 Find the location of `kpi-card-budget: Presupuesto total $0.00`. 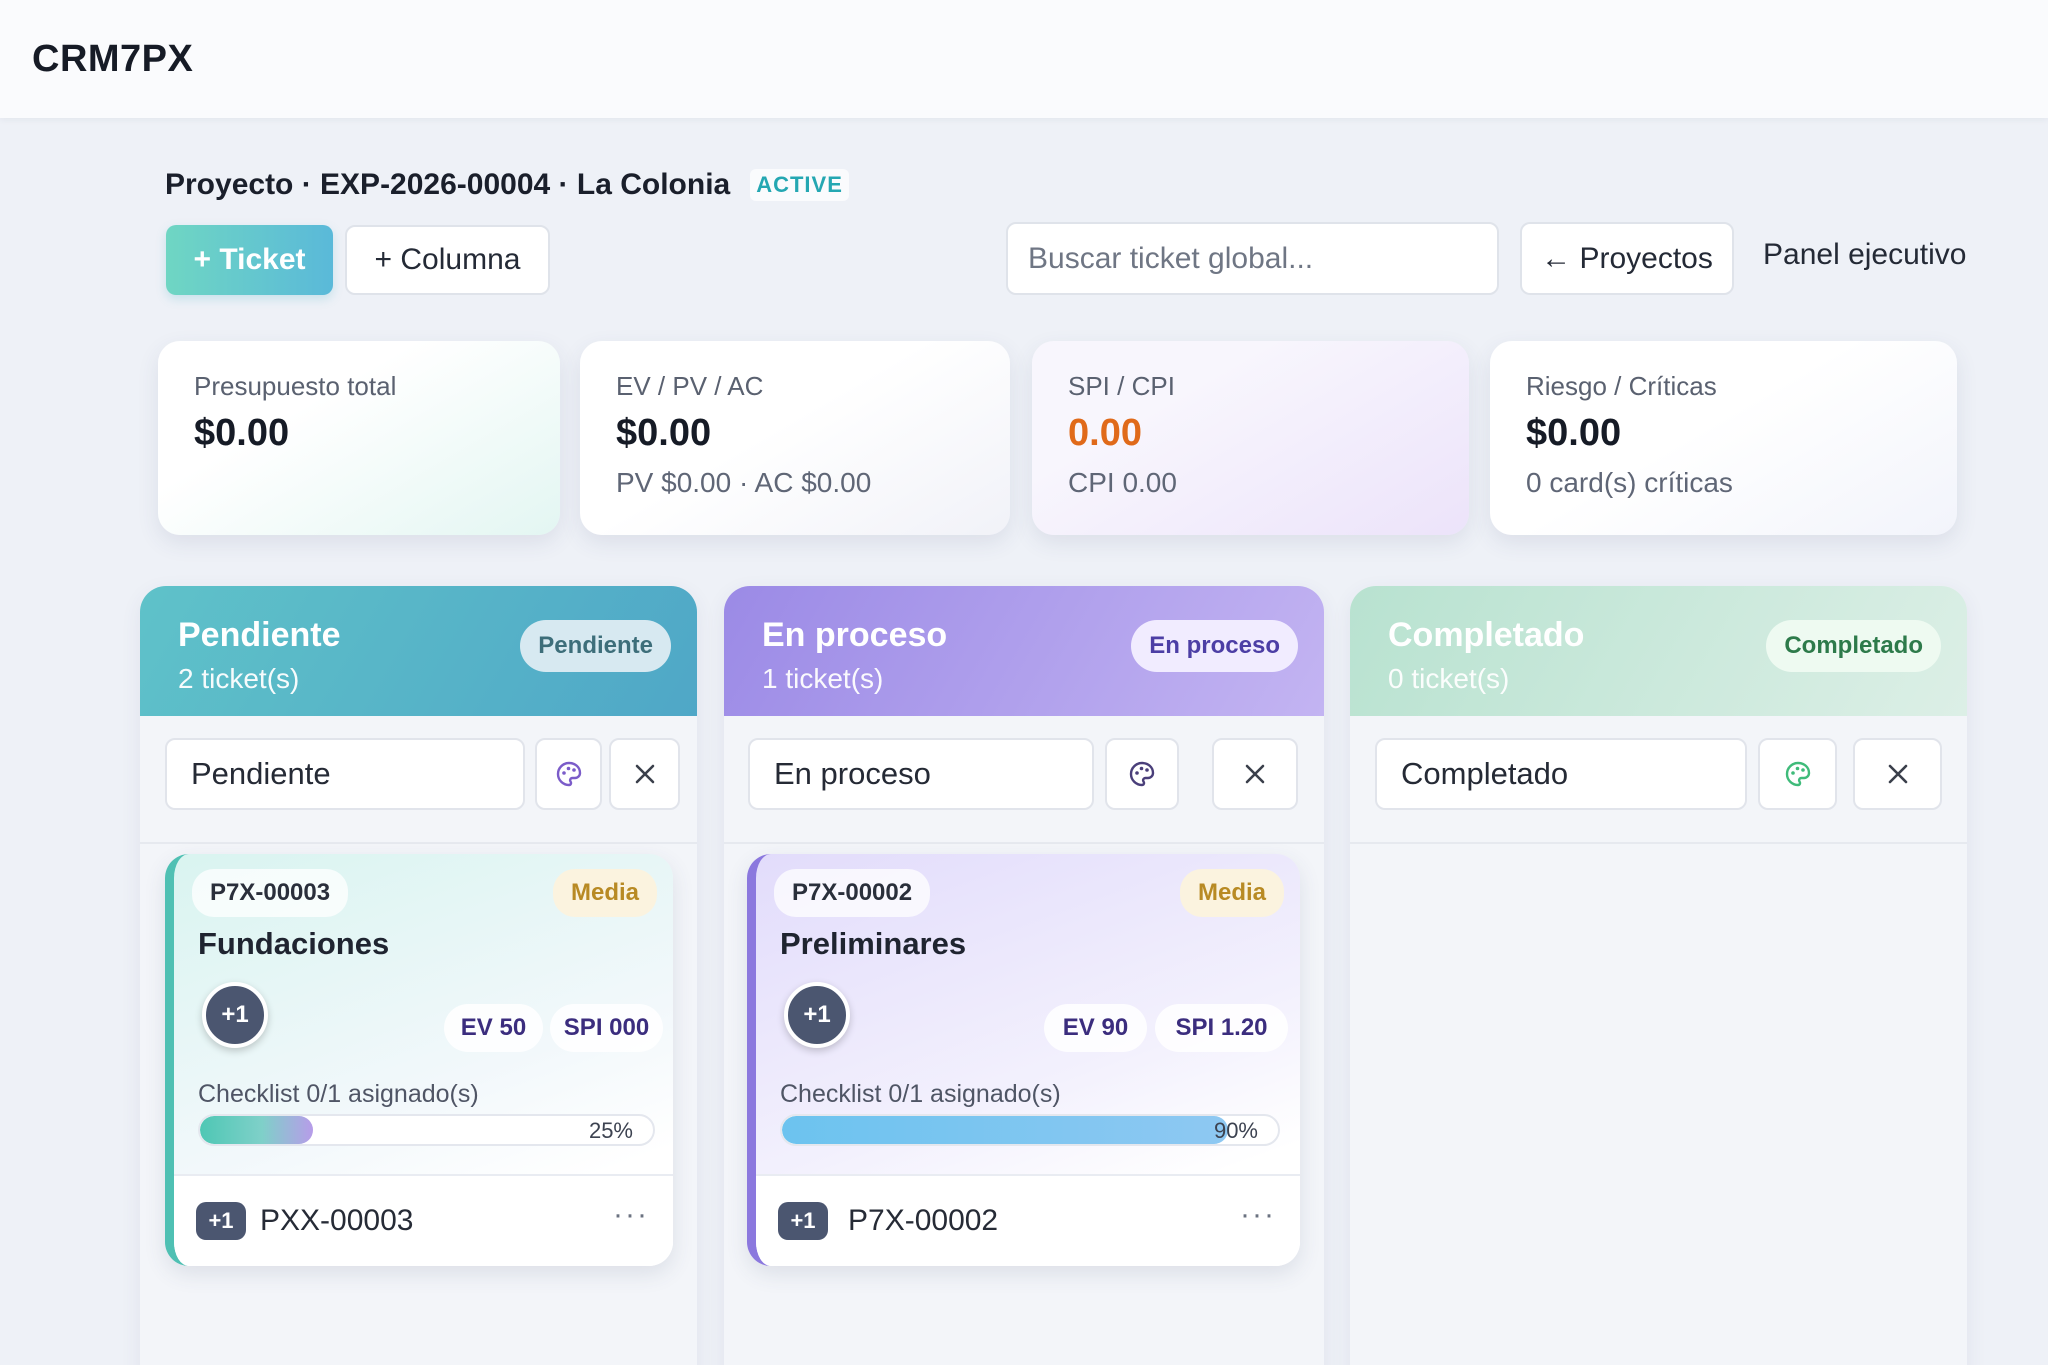

kpi-card-budget: Presupuesto total $0.00 is located at coordinates (359, 438).